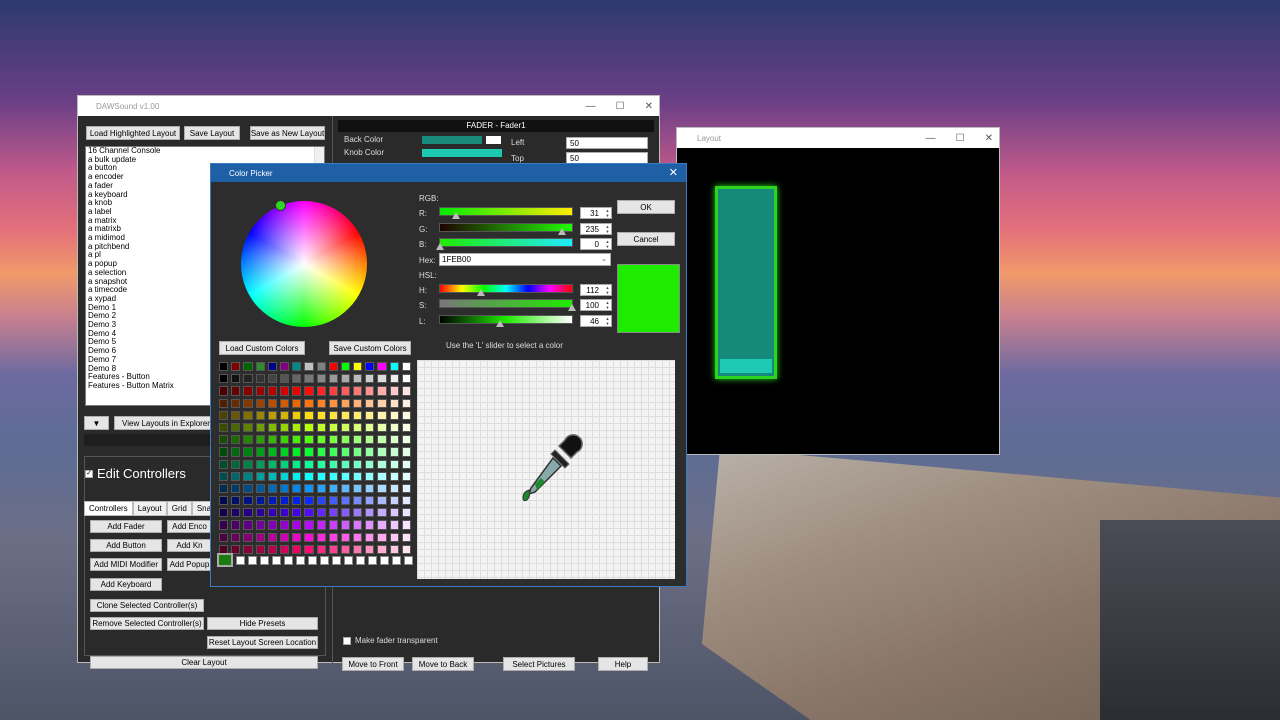 This screenshot has height=720, width=1280. Describe the element at coordinates (452, 140) in the screenshot. I see `back-color-swatch` at that location.